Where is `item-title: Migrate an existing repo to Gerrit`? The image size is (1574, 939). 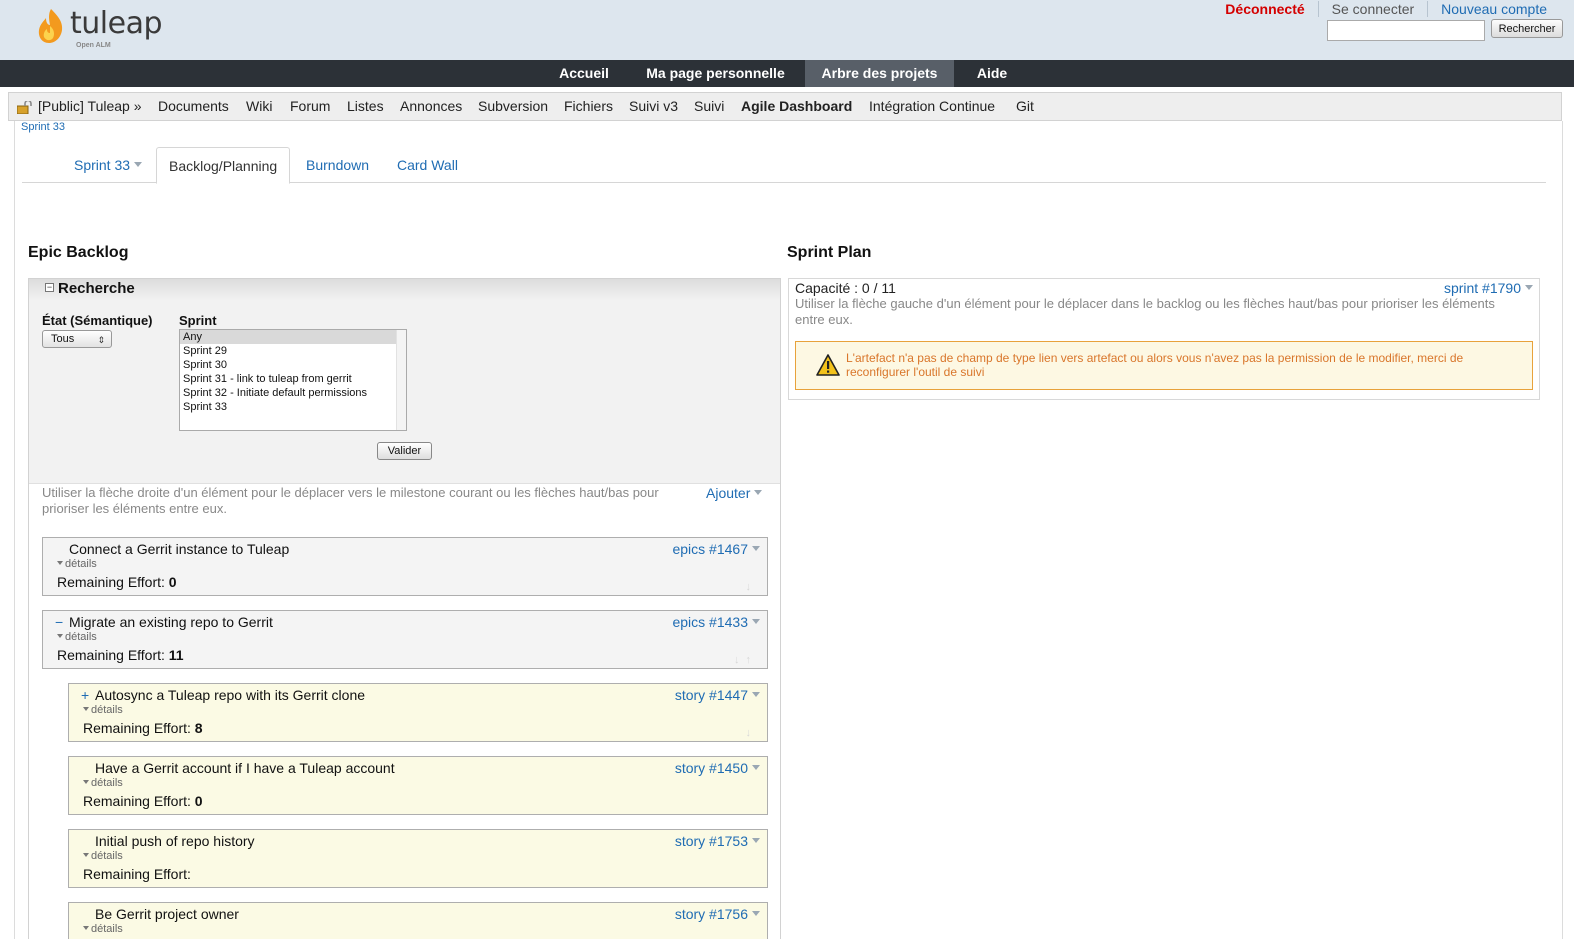 item-title: Migrate an existing repo to Gerrit is located at coordinates (171, 622).